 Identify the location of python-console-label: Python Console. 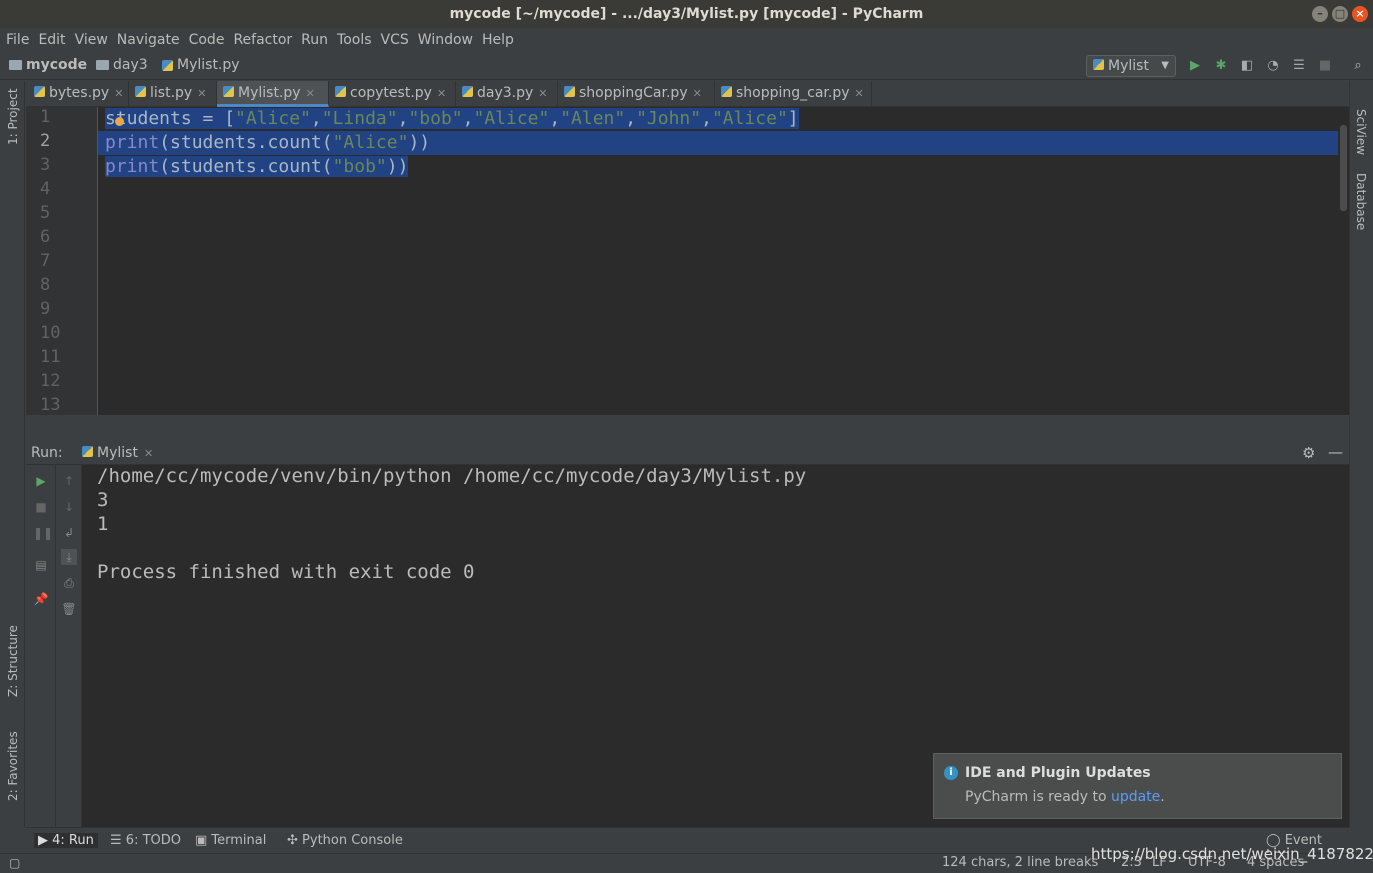
(352, 840).